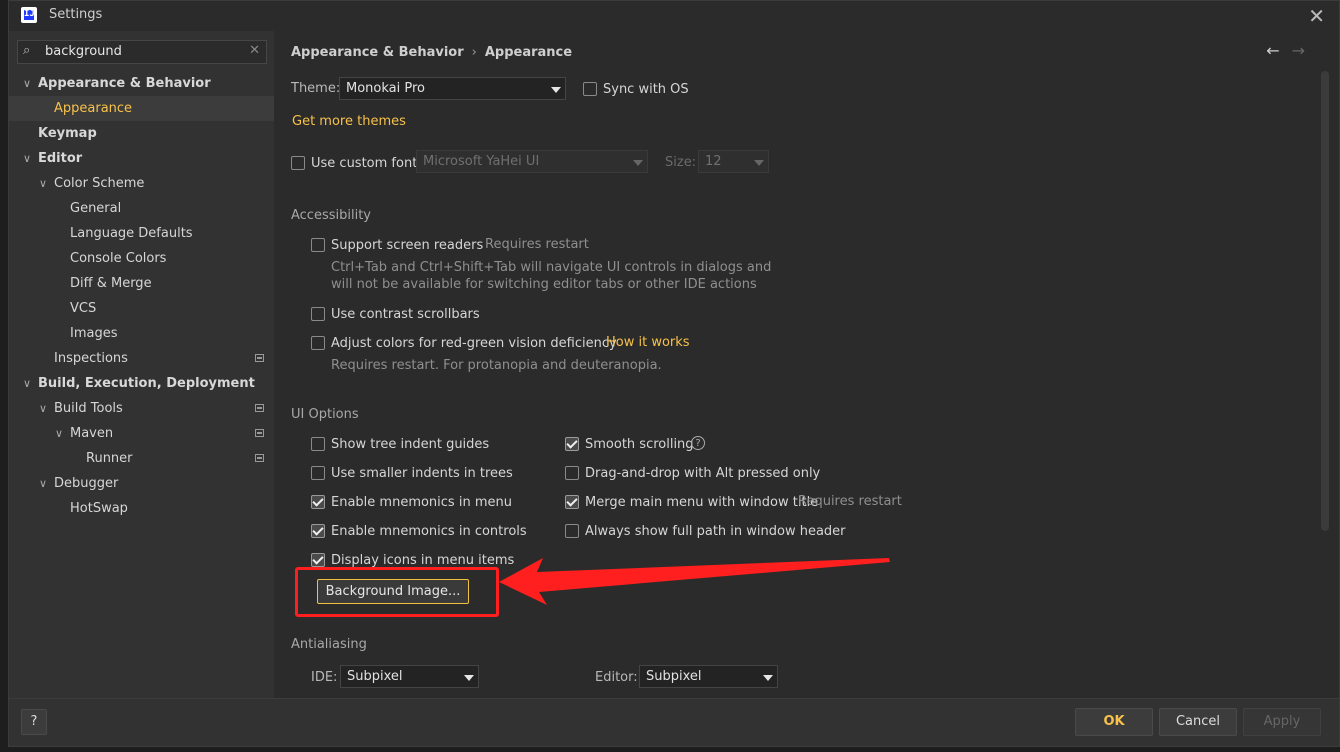 The width and height of the screenshot is (1340, 752). Describe the element at coordinates (572, 502) in the screenshot. I see `merge-menu-checkbox` at that location.